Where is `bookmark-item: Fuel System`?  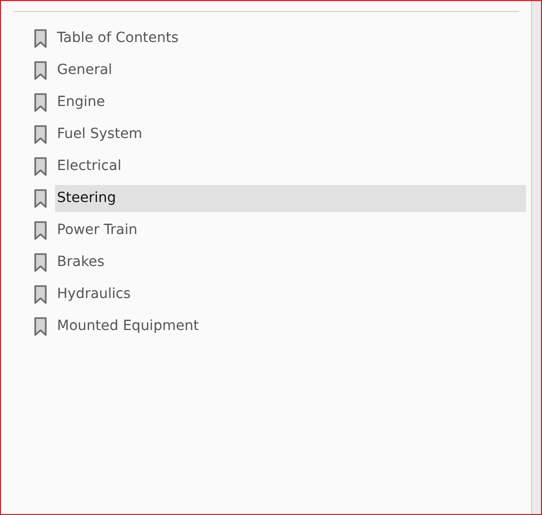
bookmark-item: Fuel System is located at coordinates (290, 134).